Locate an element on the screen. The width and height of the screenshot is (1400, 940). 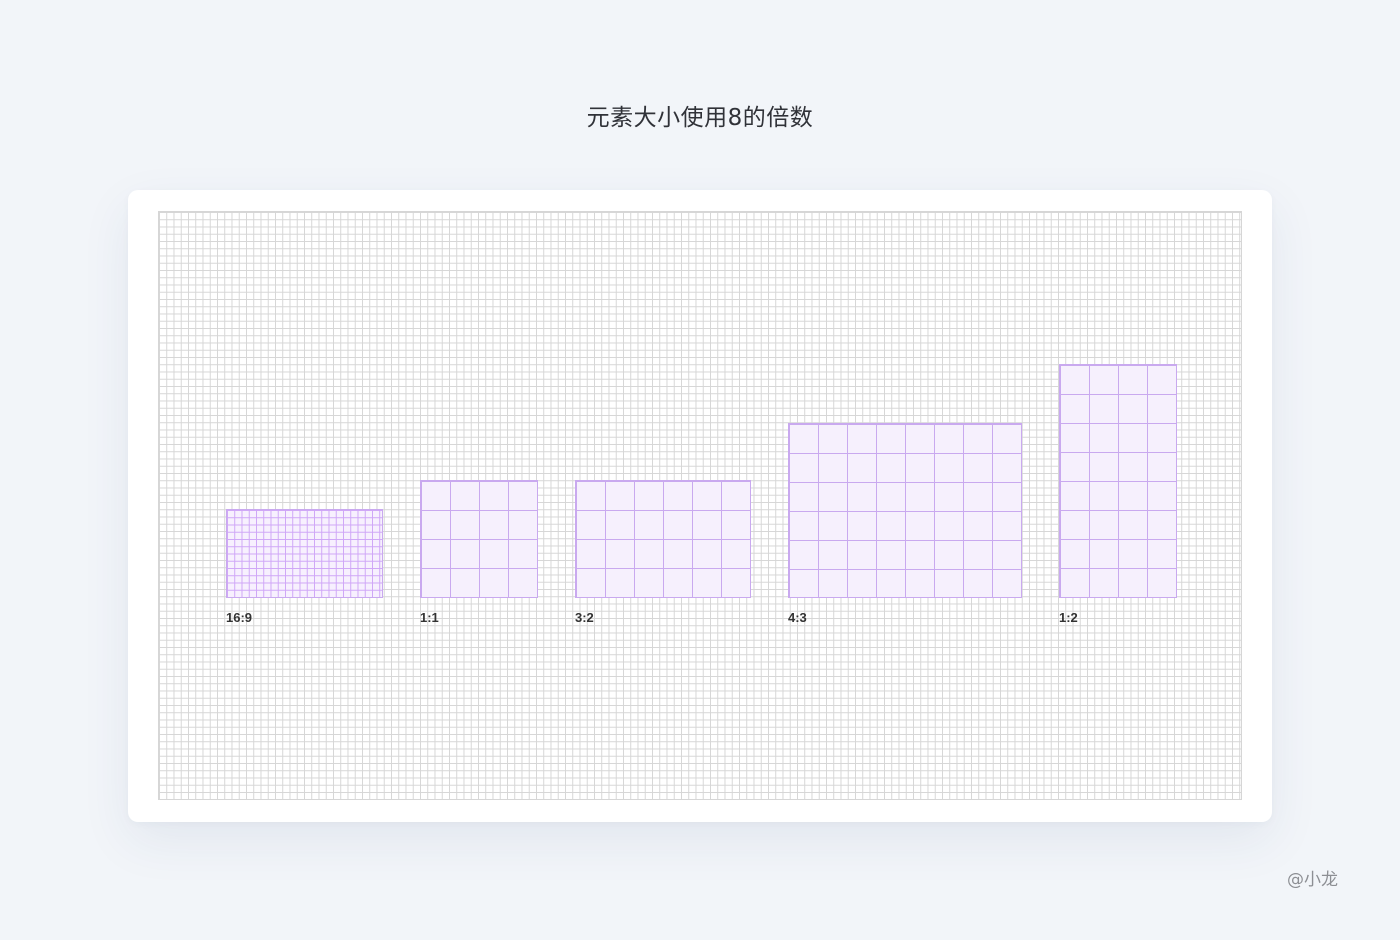
author-watermark: @小龙 is located at coordinates (1312, 880).